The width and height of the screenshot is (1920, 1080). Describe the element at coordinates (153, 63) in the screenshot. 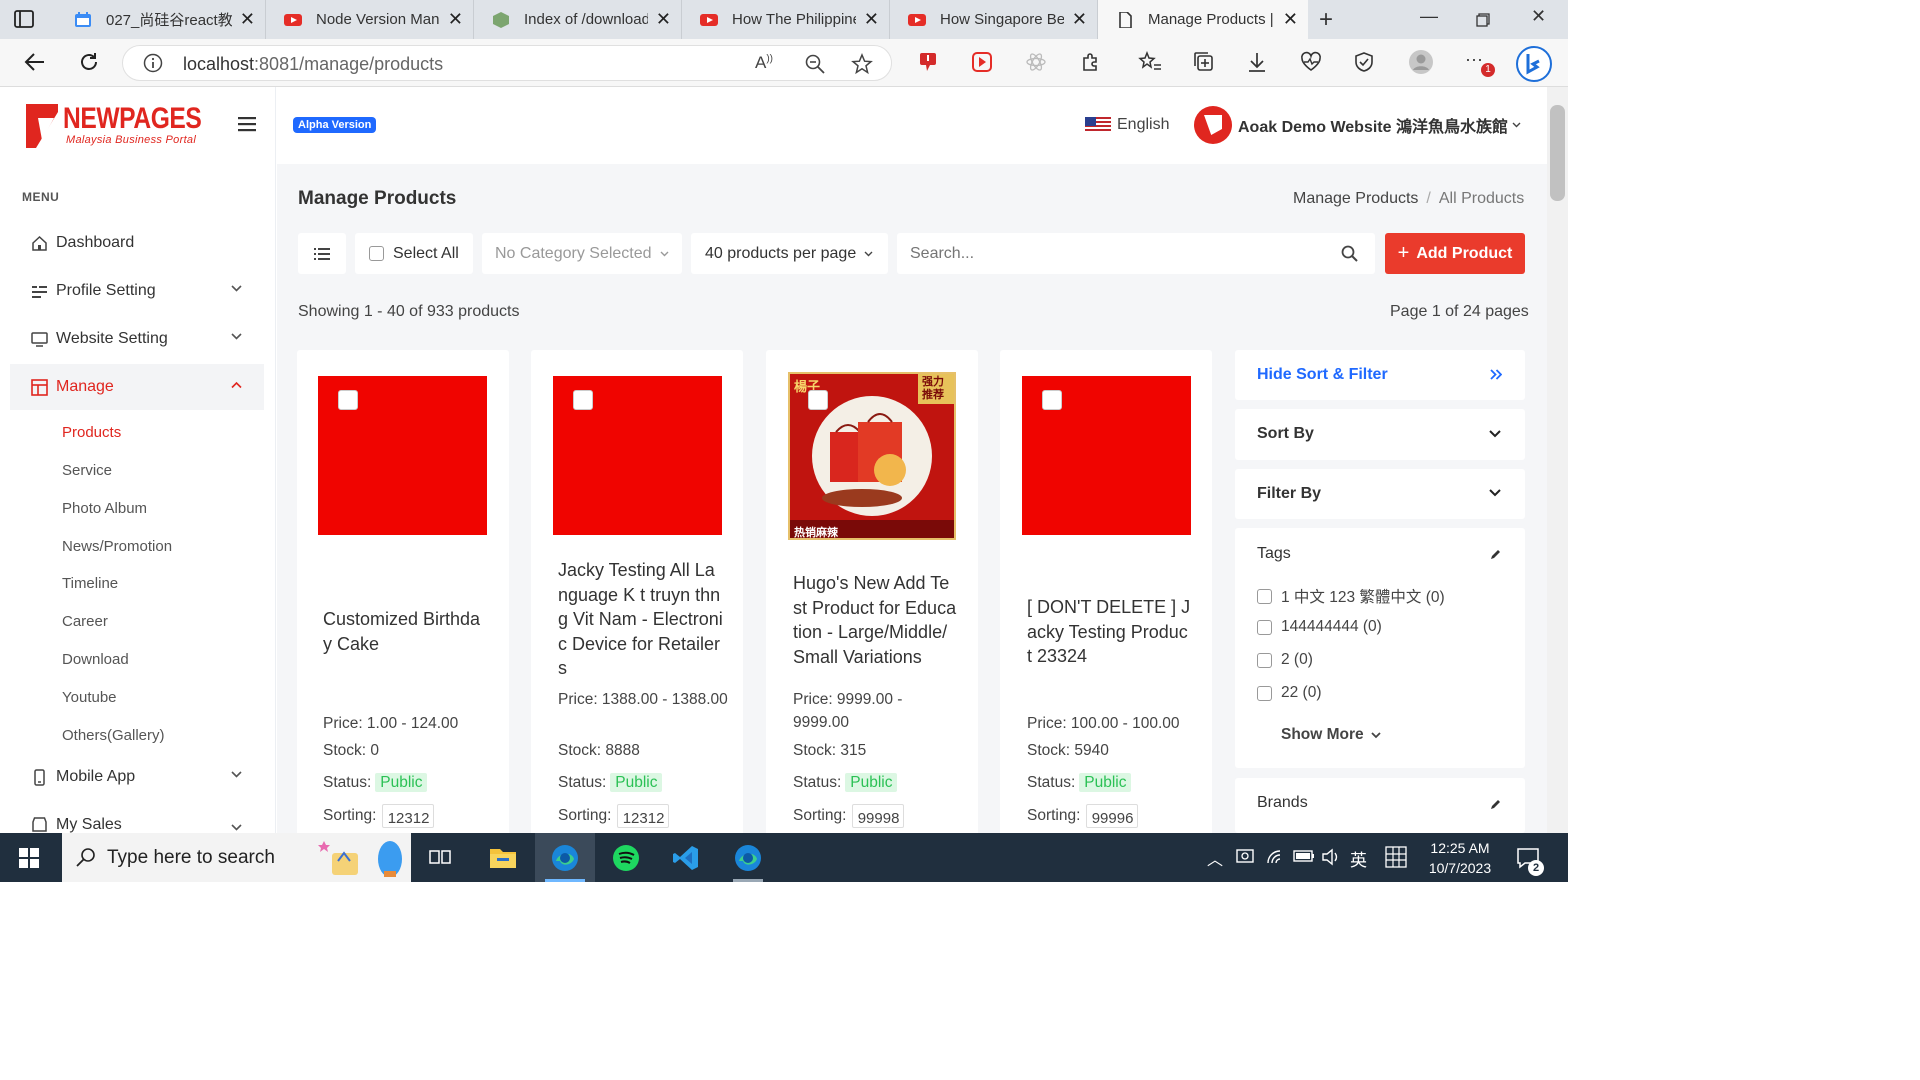

I see `site-info-icon` at that location.